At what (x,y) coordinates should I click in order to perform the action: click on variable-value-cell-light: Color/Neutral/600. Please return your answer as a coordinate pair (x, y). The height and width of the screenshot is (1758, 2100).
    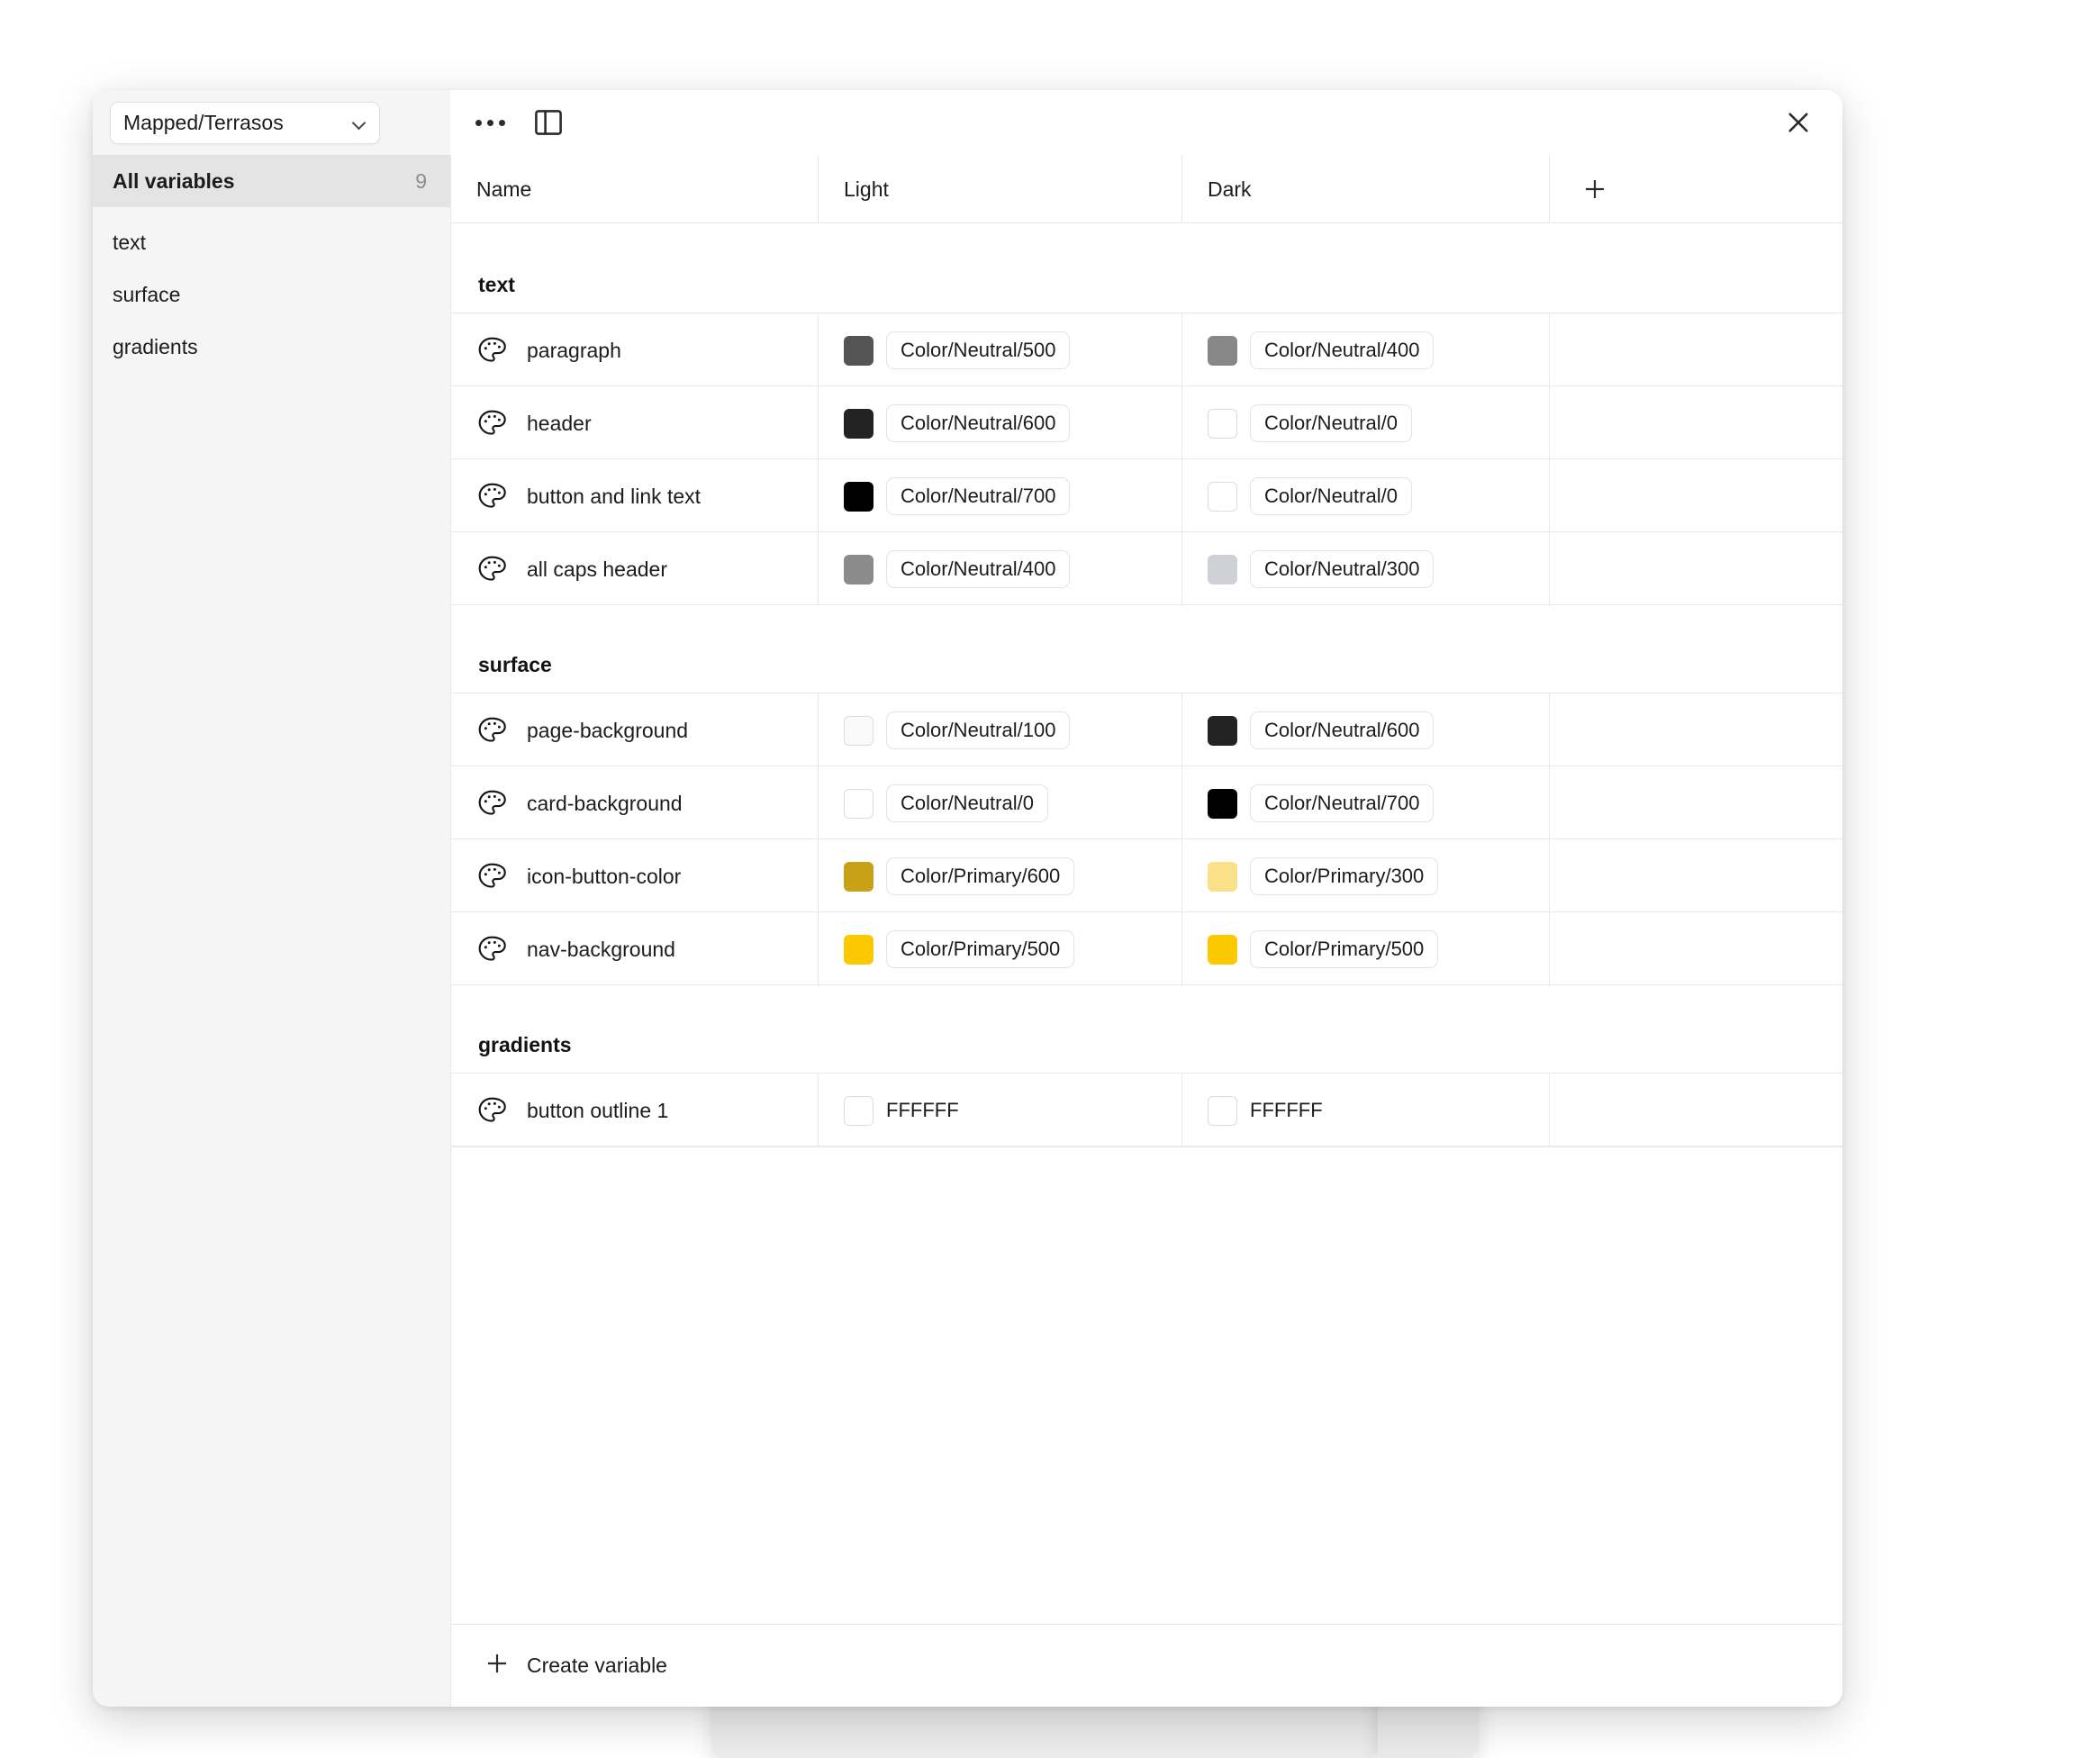
    Looking at the image, I should click on (1000, 423).